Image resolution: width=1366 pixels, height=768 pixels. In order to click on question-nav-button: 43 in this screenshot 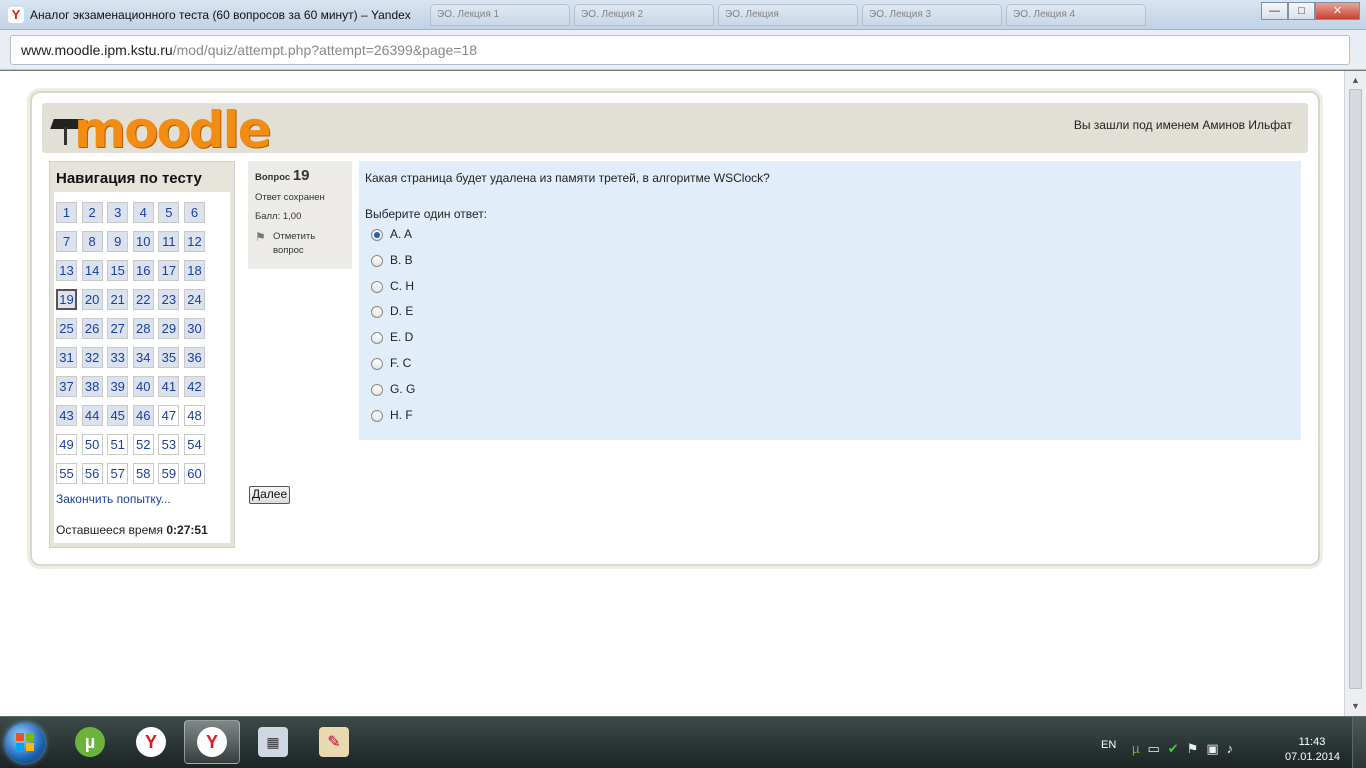, I will do `click(66, 415)`.